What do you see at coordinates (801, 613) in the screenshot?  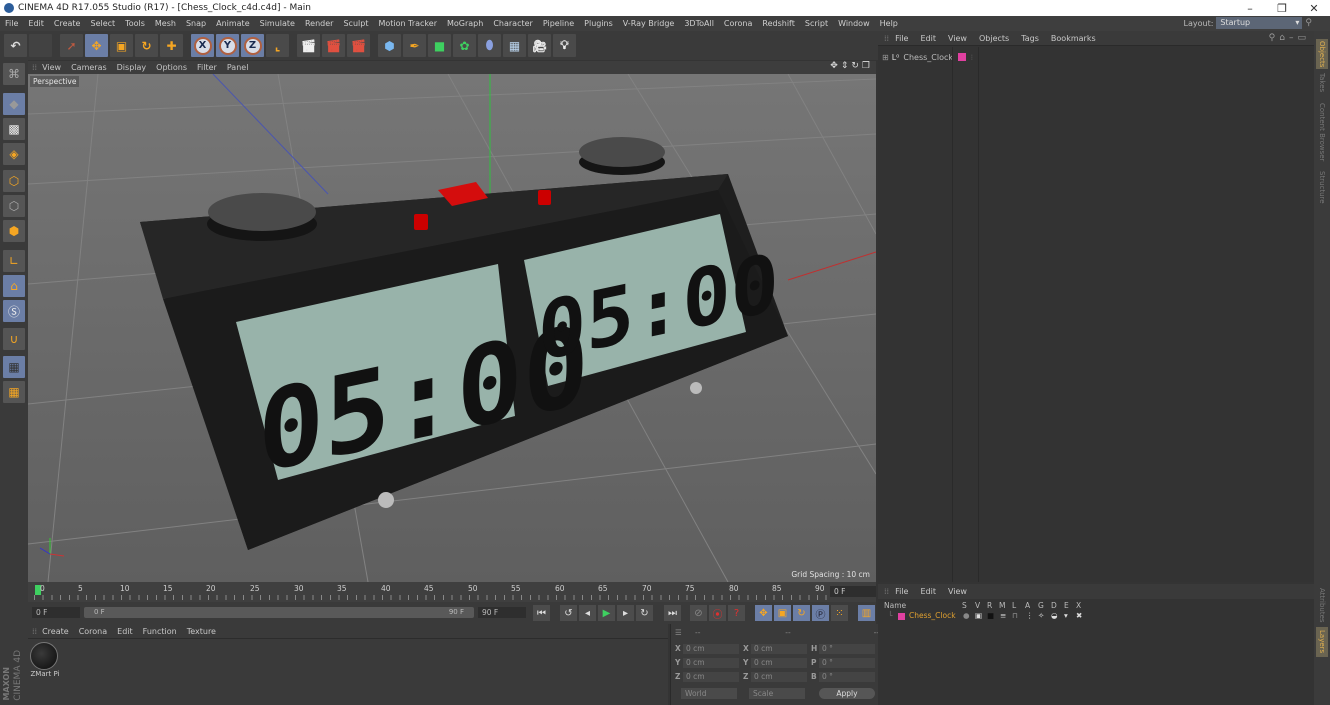 I see `key-rotation-button: ↻` at bounding box center [801, 613].